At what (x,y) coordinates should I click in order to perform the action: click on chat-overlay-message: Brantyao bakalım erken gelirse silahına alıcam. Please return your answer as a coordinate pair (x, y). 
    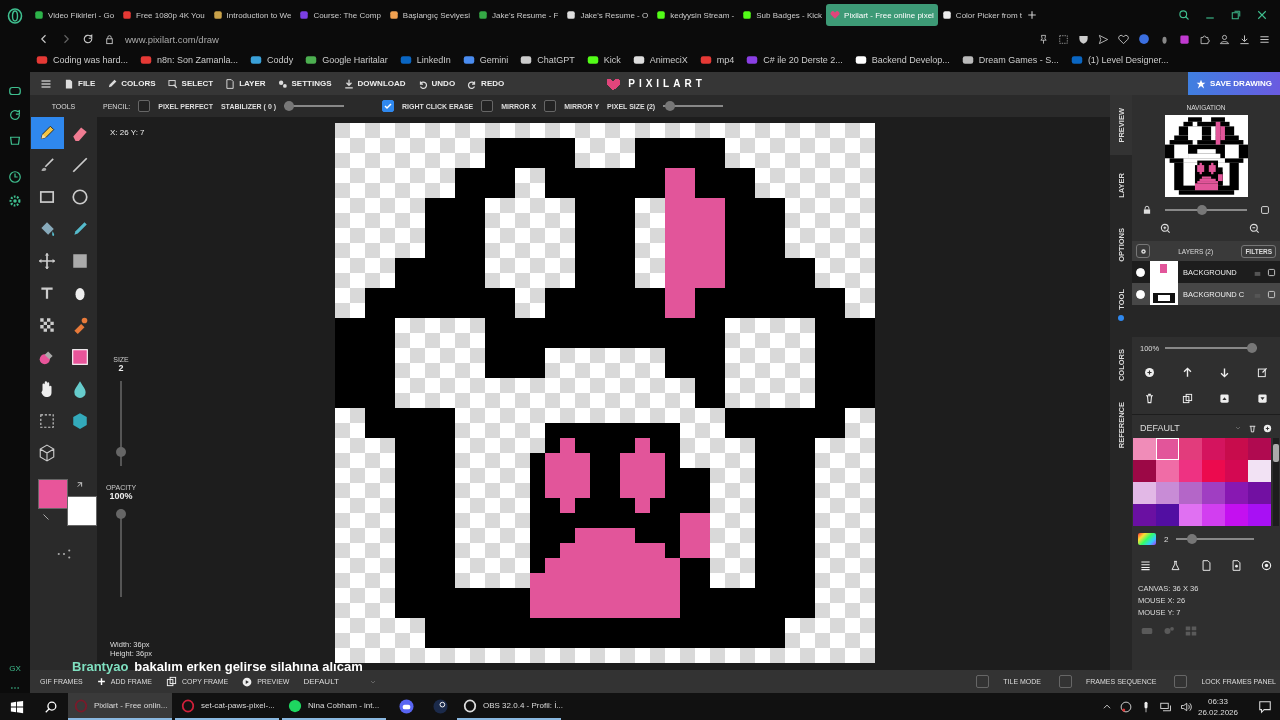
    Looking at the image, I should click on (217, 666).